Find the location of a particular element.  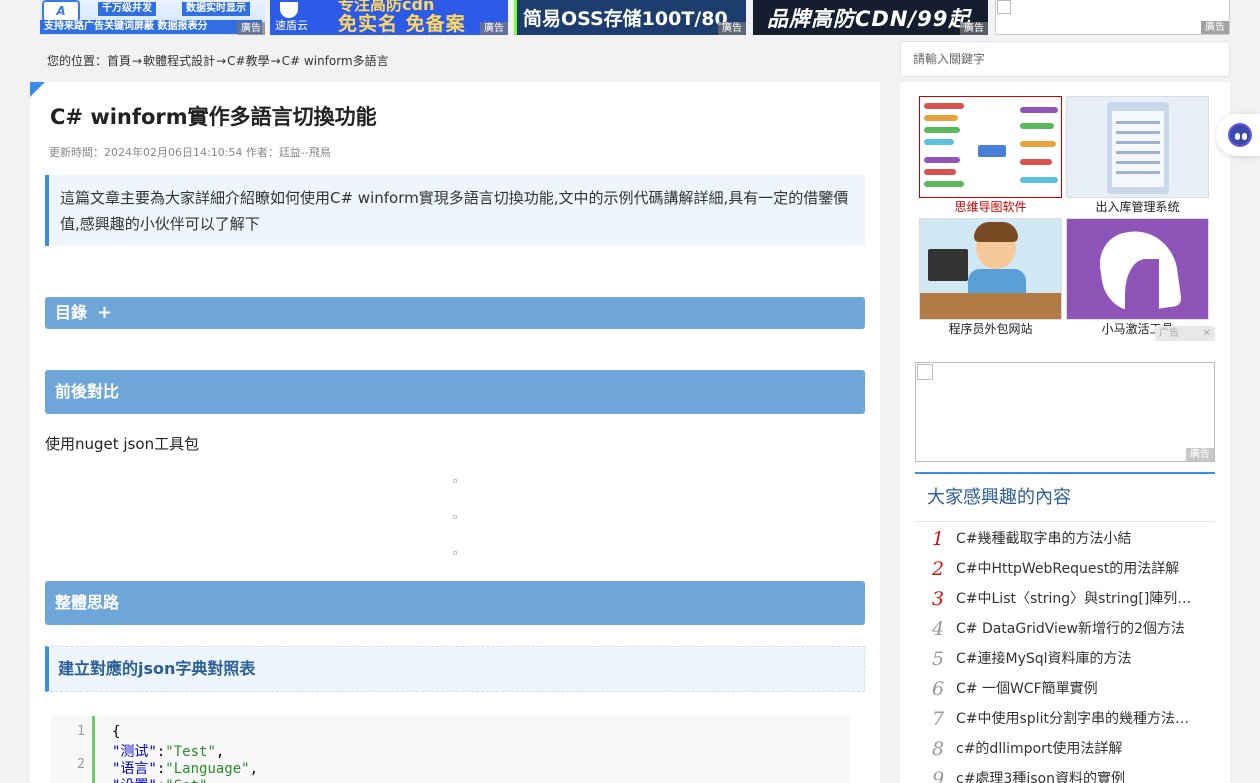

hot-item-link: C#中使用split分割字串的幾種方法小結 is located at coordinates (1078, 719).